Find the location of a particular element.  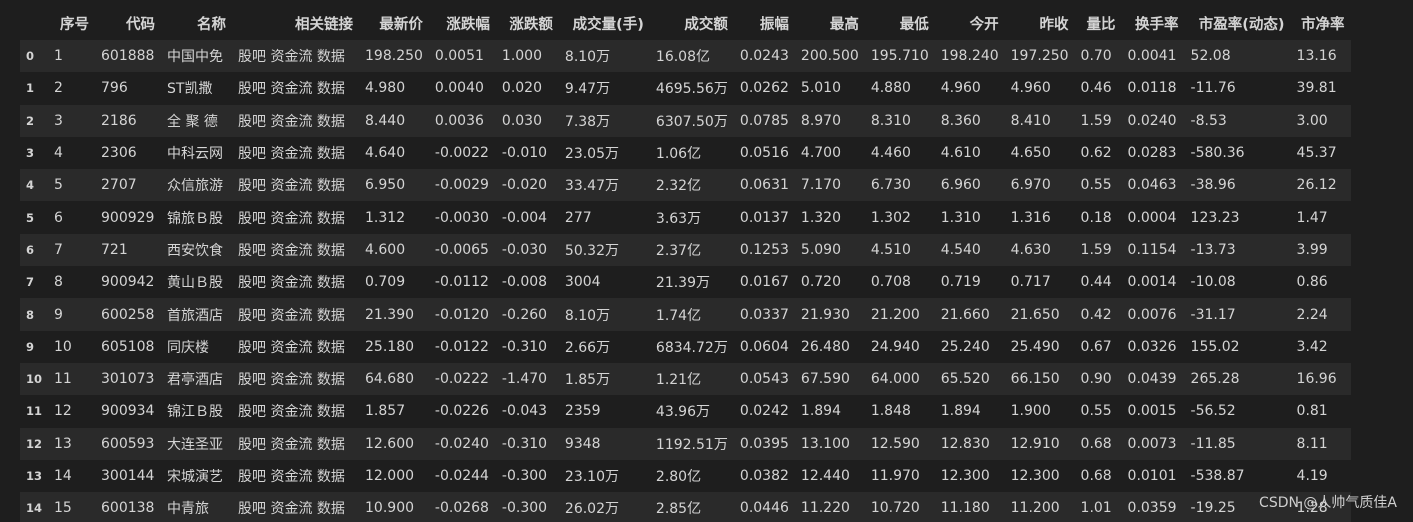

table-cell: 200.500 is located at coordinates (829, 56).